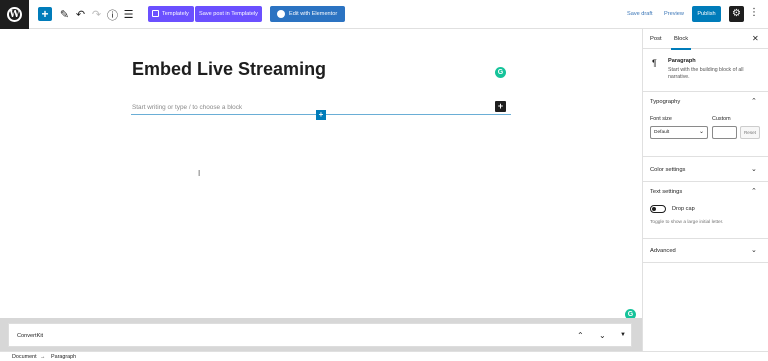  Describe the element at coordinates (705, 39) in the screenshot. I see `sidebar-tabs: Post Block ✕` at that location.